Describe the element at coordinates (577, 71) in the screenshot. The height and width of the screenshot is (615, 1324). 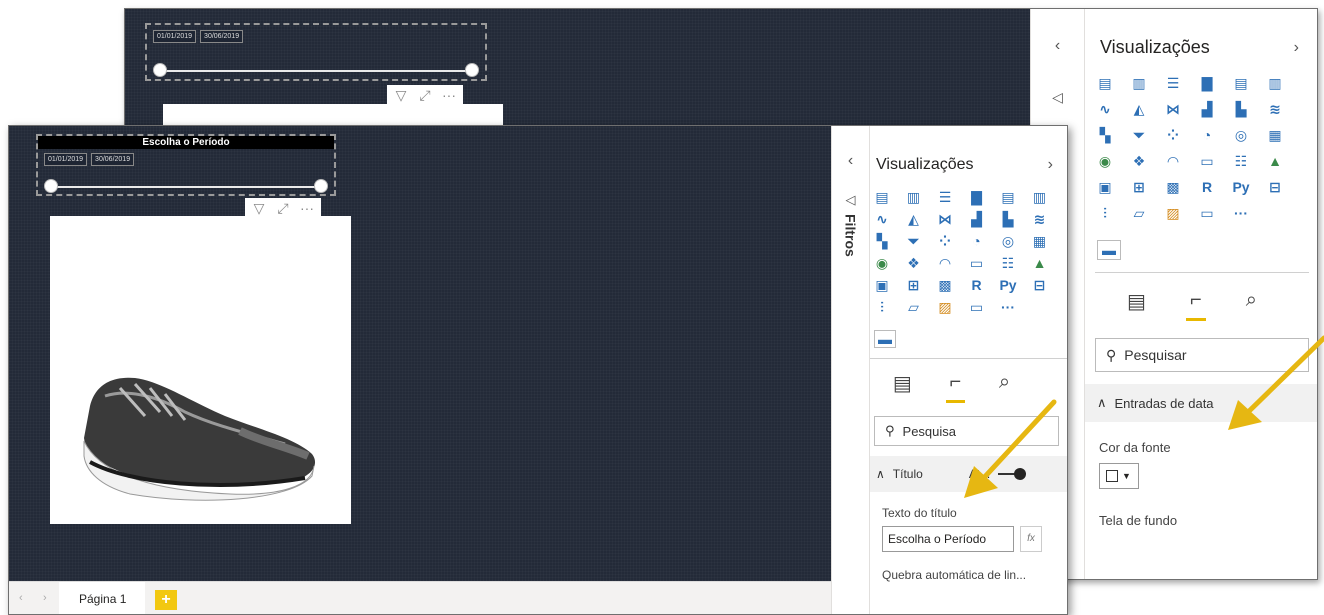
I see `report-canvas: 01/01/2019 30/06/2019 ▽ ⤢ ···` at that location.